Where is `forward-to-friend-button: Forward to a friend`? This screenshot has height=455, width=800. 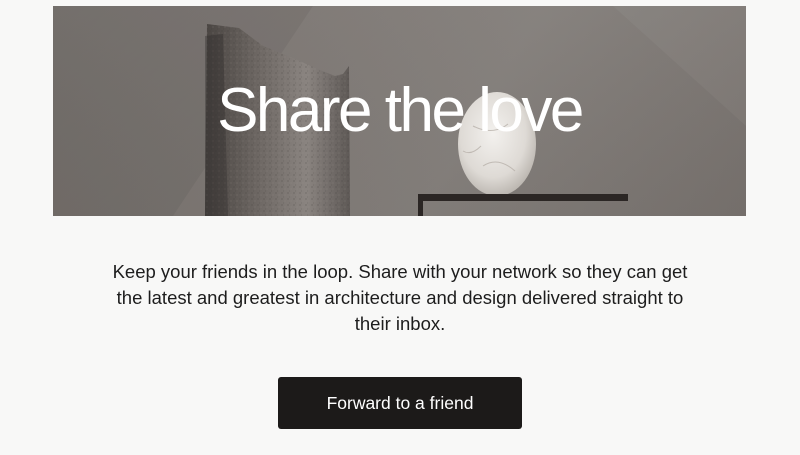 forward-to-friend-button: Forward to a friend is located at coordinates (400, 403).